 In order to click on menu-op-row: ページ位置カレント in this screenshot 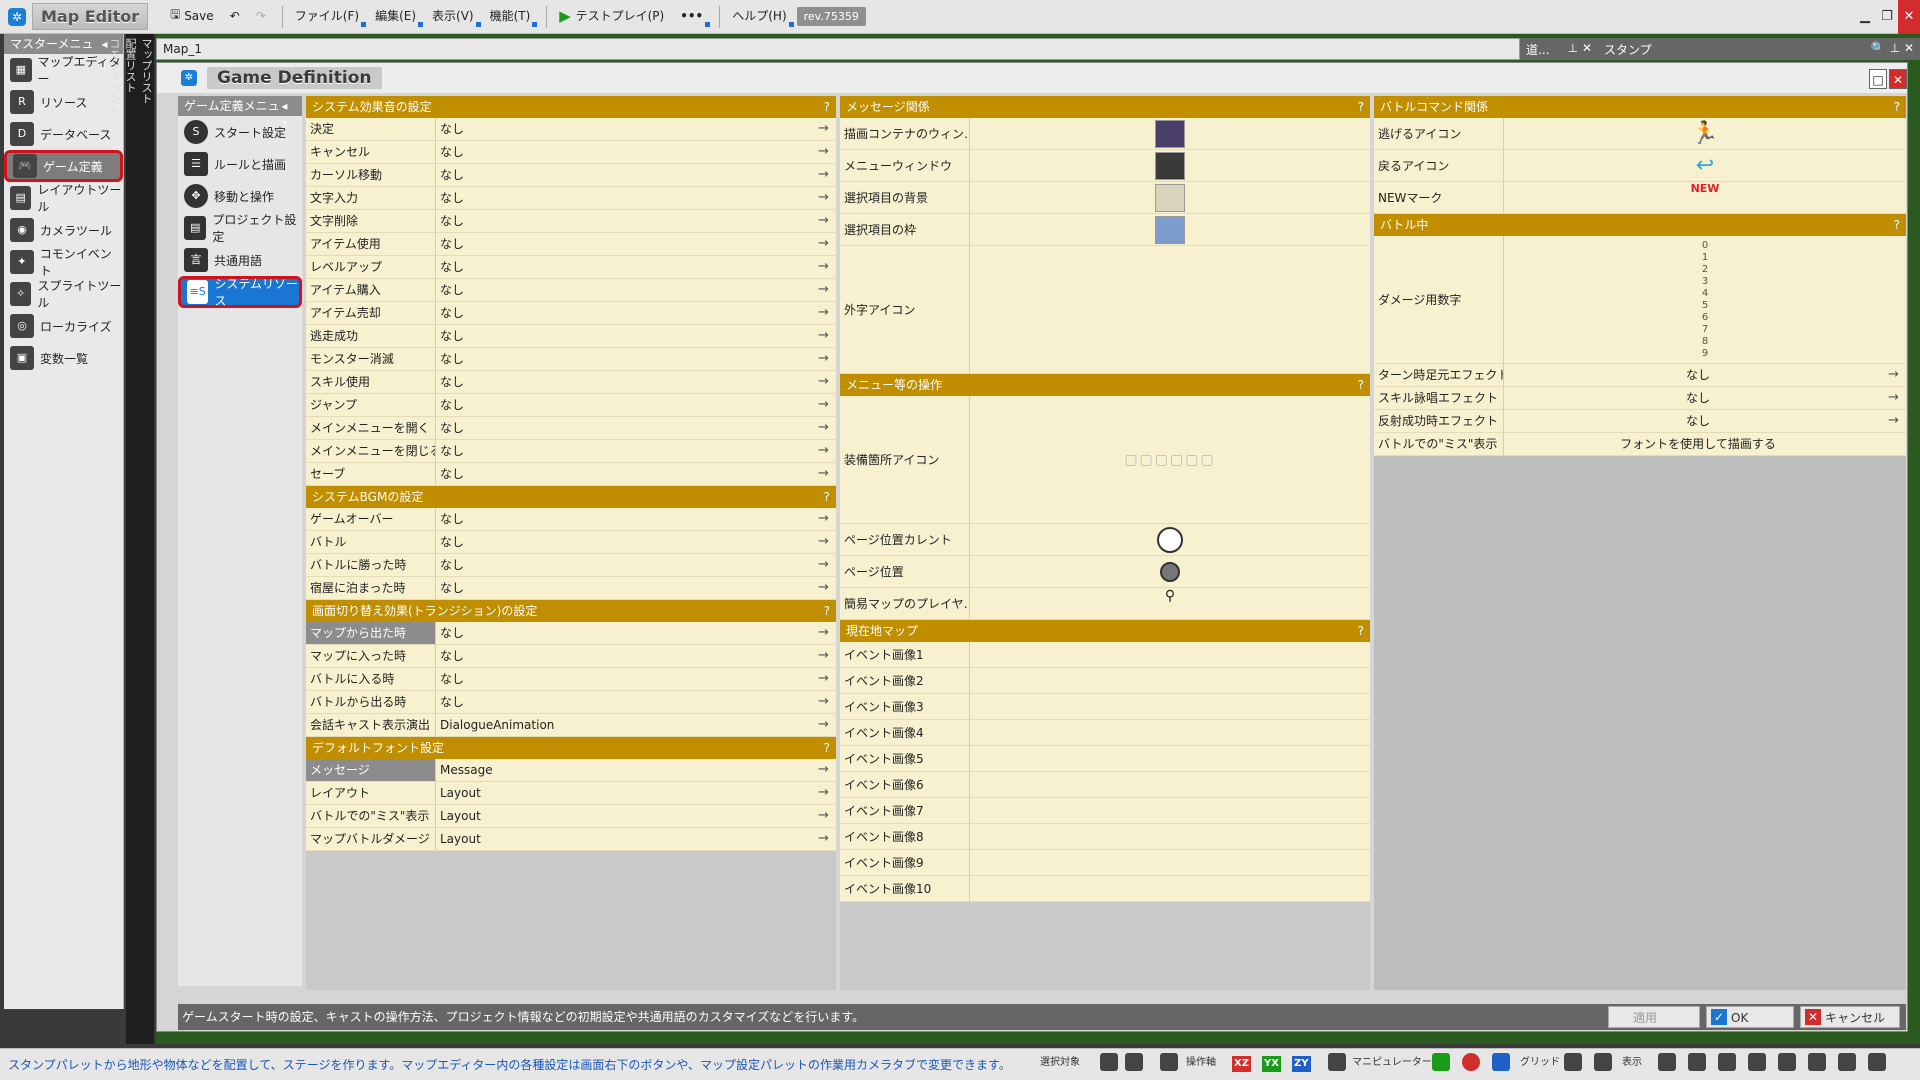, I will do `click(1105, 540)`.